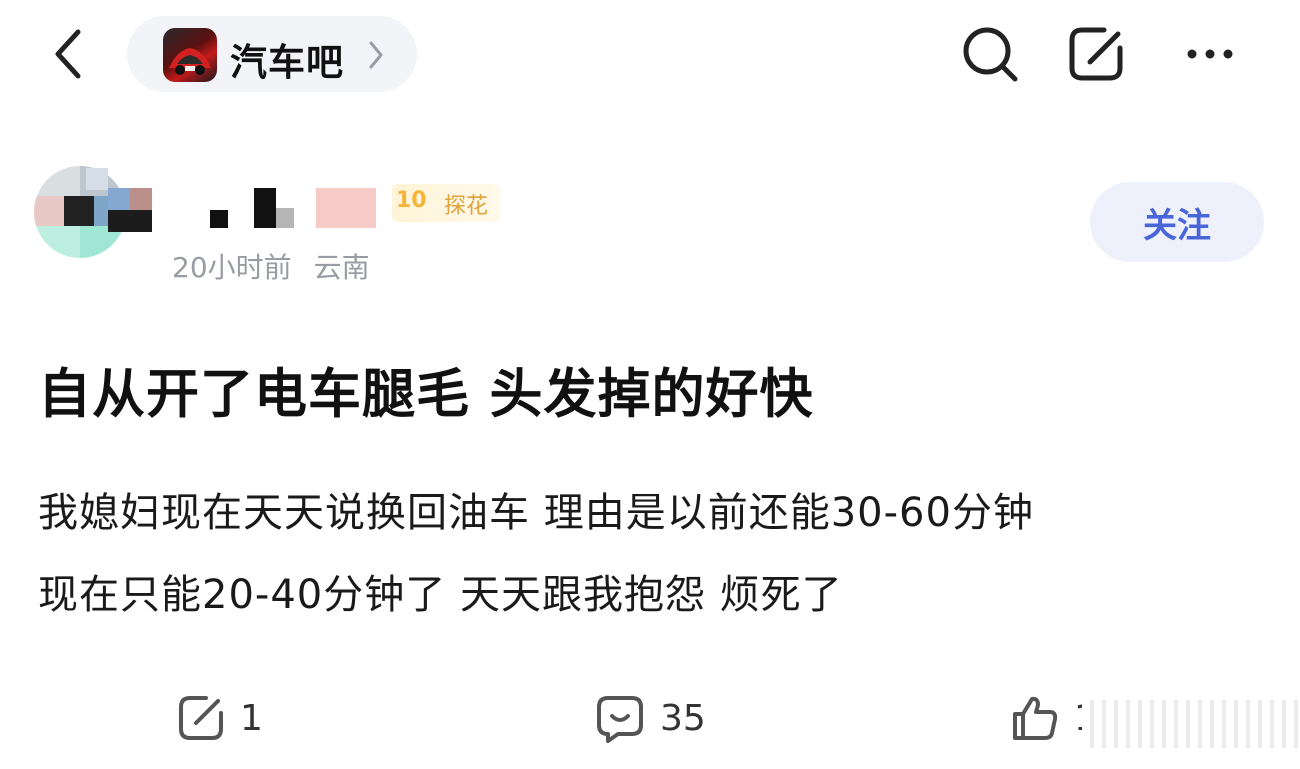  What do you see at coordinates (236, 203) in the screenshot?
I see `author-name-mosaic` at bounding box center [236, 203].